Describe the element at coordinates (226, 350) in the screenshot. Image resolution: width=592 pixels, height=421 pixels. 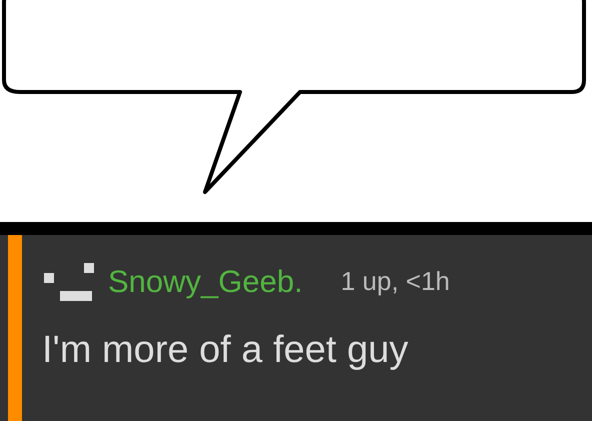
I see `comment-text: I'm more of a feet guy` at that location.